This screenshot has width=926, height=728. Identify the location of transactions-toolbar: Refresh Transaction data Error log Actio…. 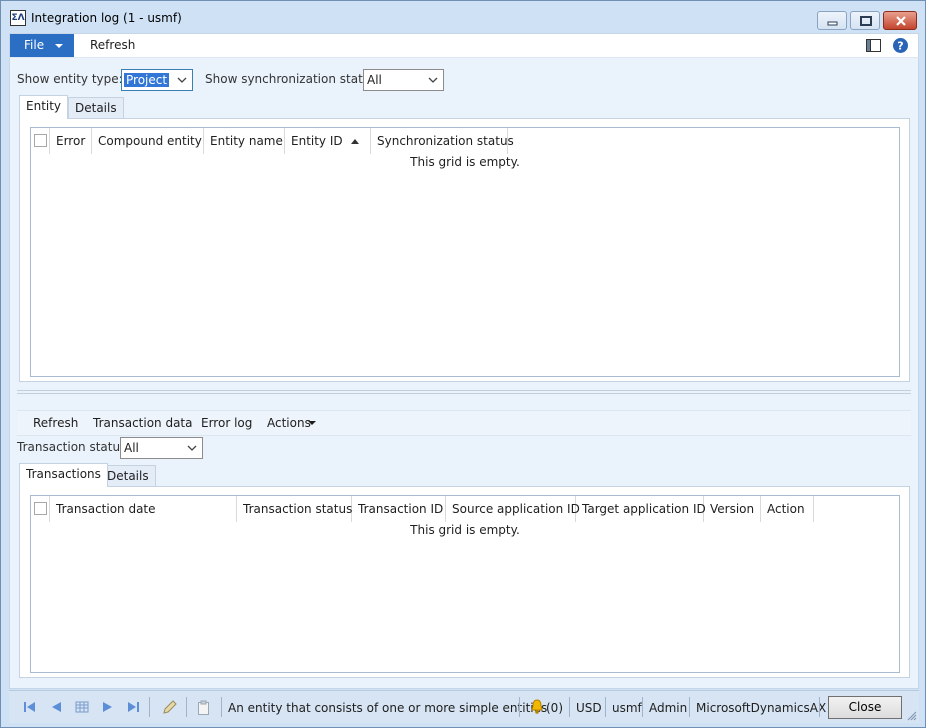
(464, 423).